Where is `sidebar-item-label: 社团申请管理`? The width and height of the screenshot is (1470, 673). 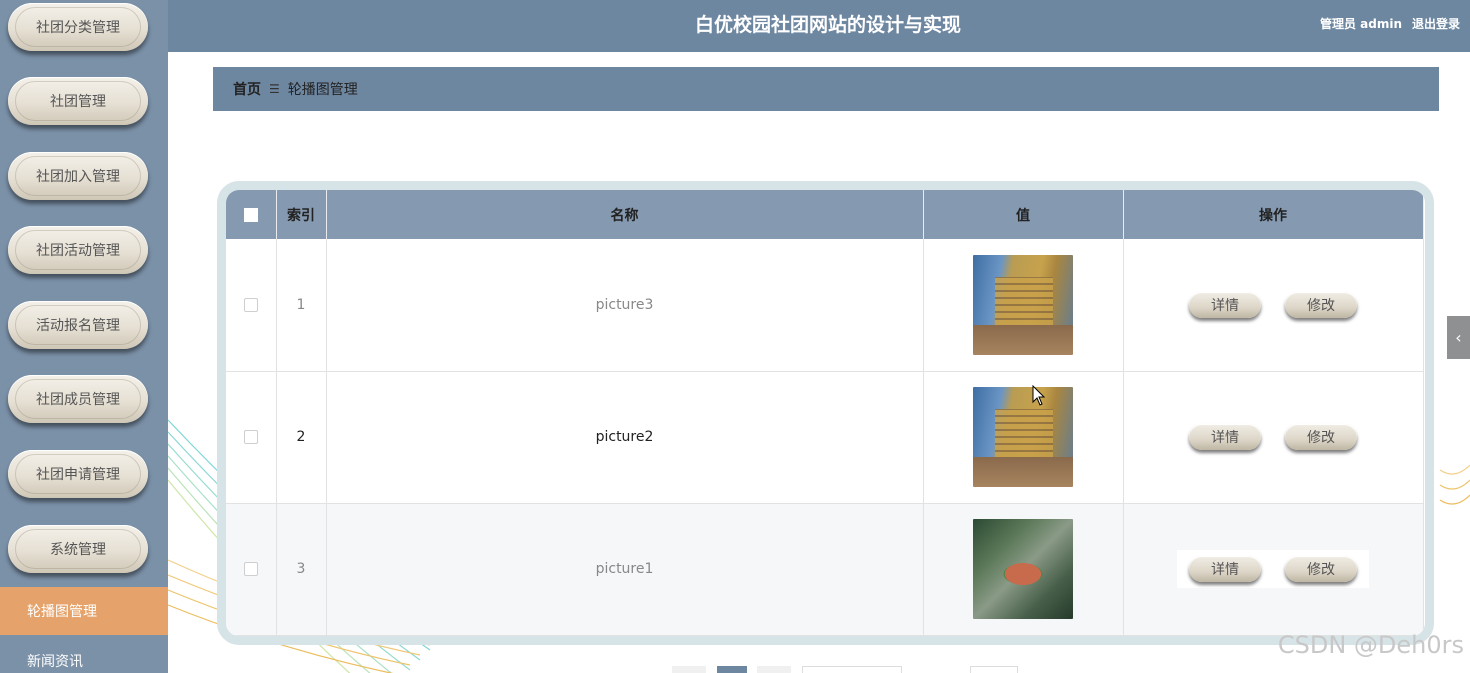 sidebar-item-label: 社团申请管理 is located at coordinates (78, 475).